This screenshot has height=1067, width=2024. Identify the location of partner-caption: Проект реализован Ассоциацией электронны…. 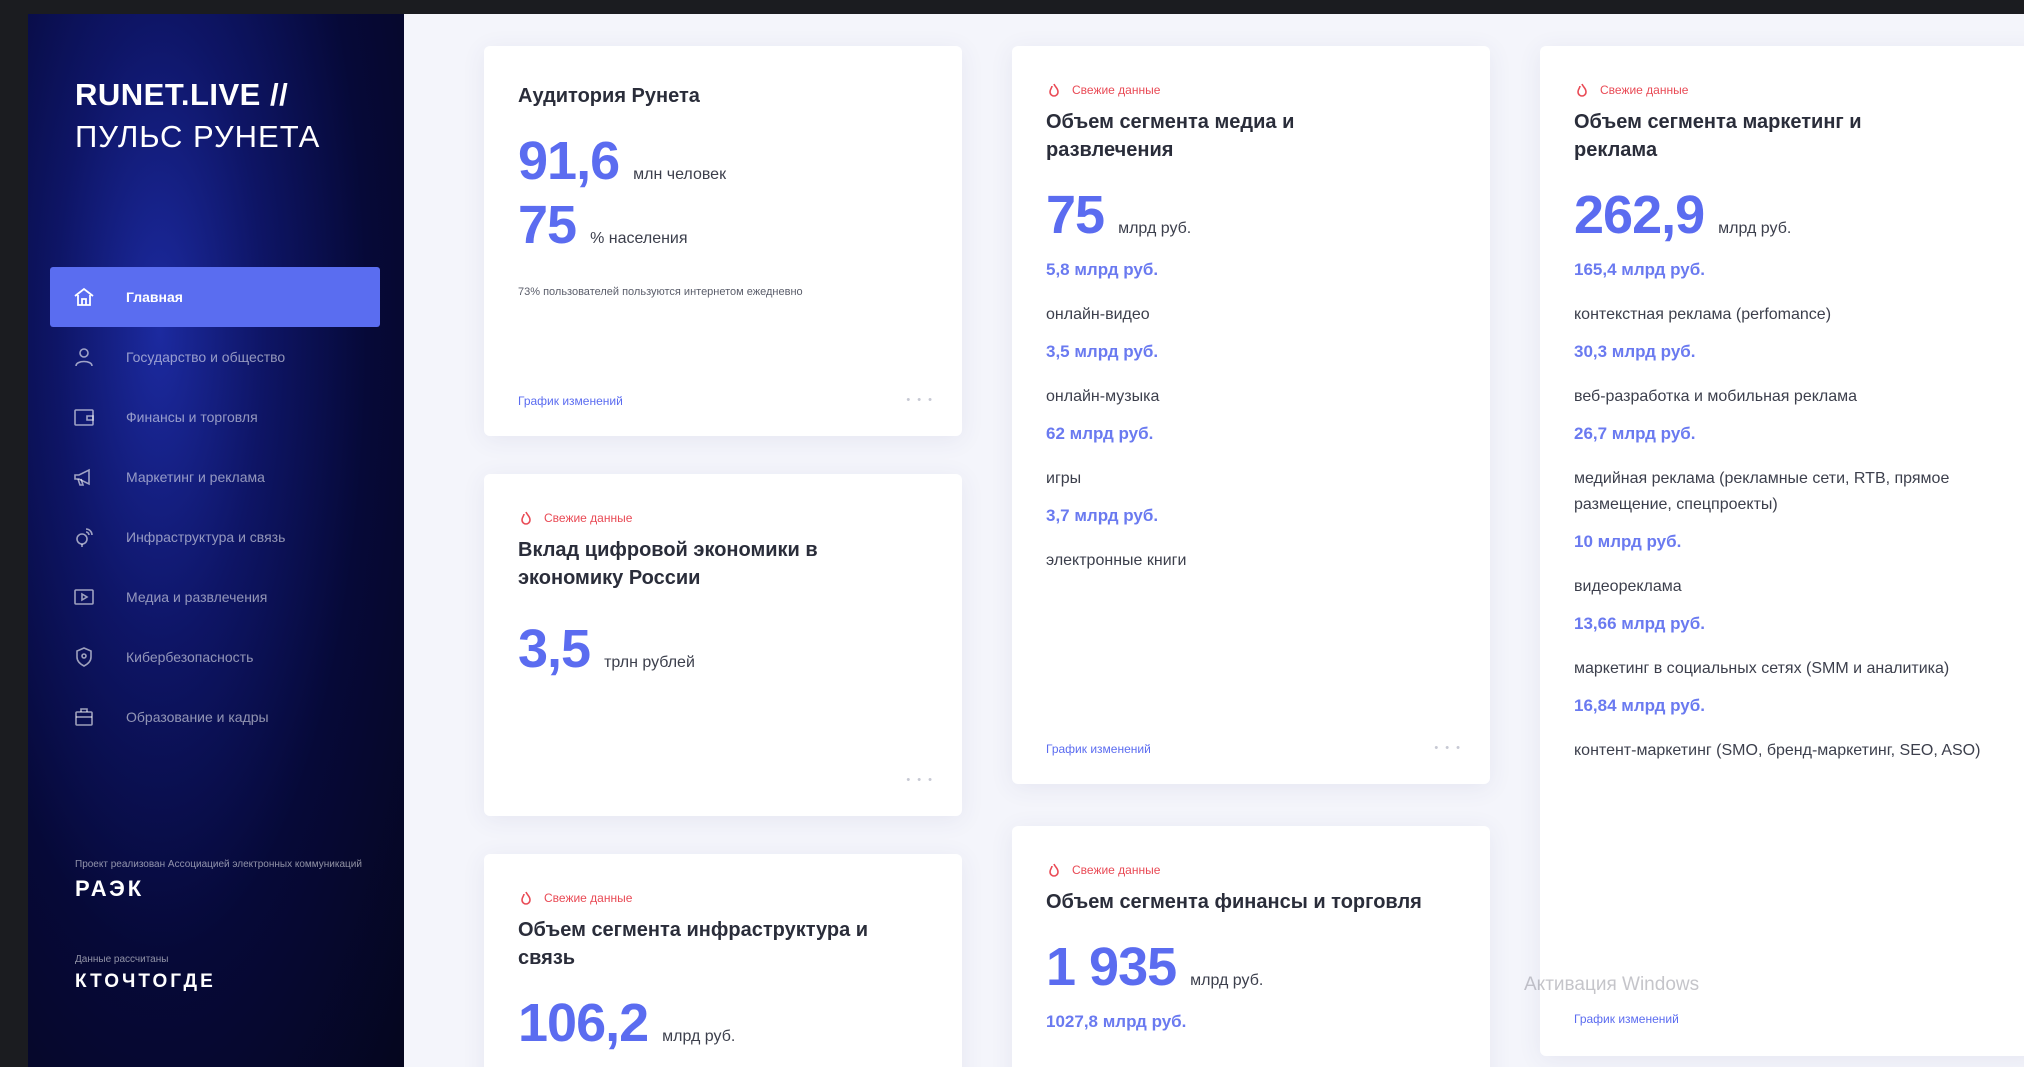
(218, 864).